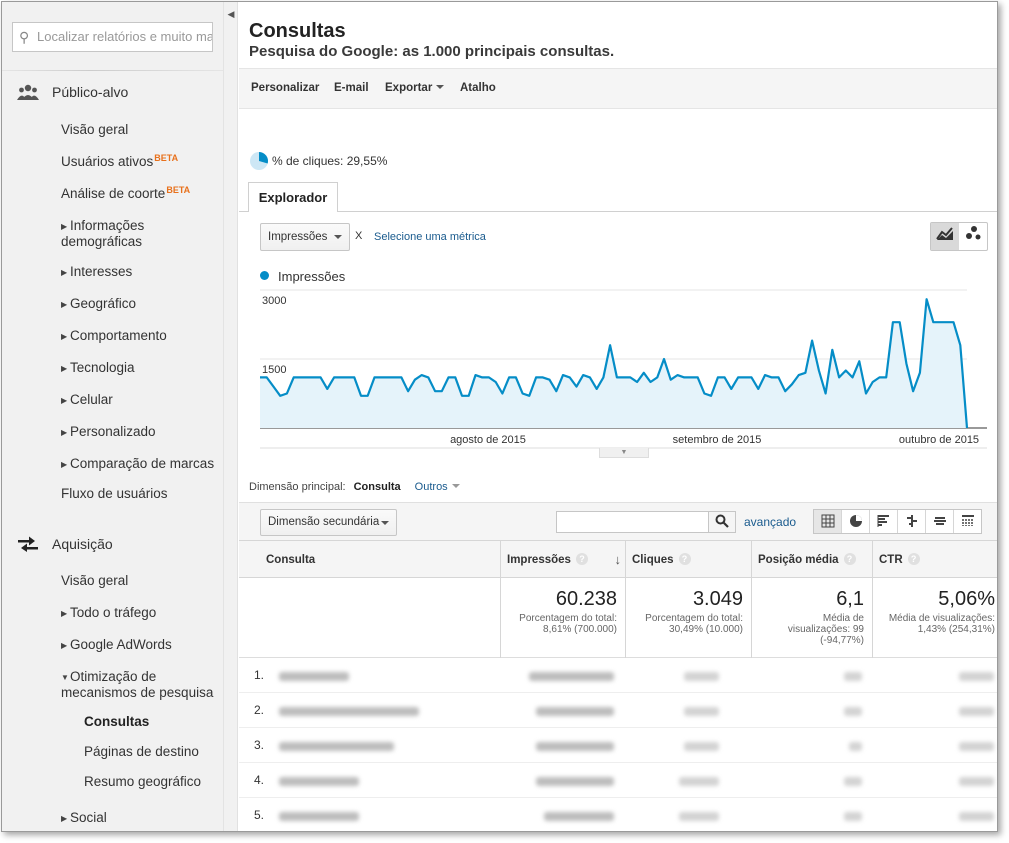 This screenshot has height=843, width=1009. I want to click on page-title: Consultas, so click(297, 31).